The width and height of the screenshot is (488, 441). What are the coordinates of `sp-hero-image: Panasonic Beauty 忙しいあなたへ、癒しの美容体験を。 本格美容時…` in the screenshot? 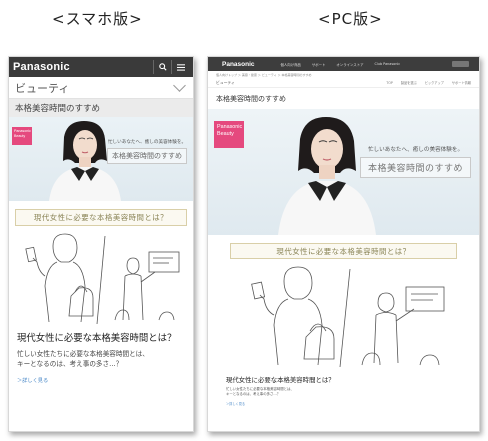 It's located at (101, 159).